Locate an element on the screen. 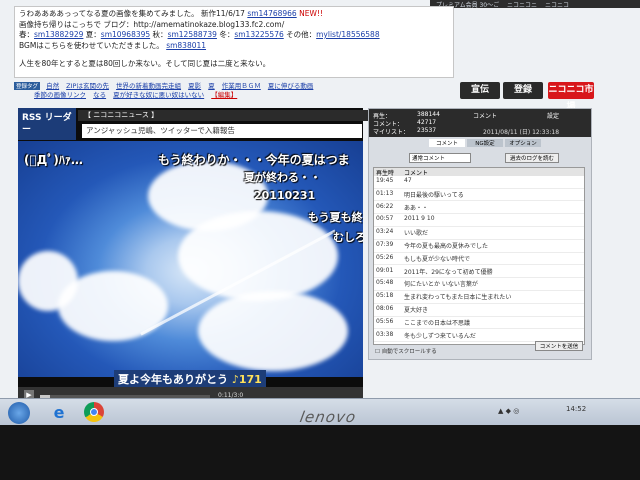  comment-text: 2011 9 10 is located at coordinates (419, 219).